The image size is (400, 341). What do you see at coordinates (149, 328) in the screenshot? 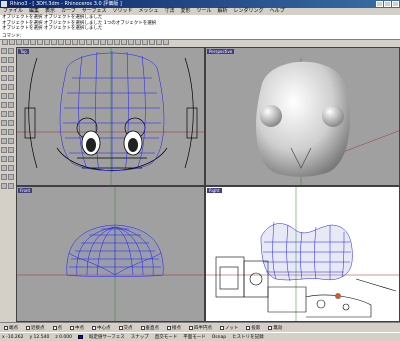
I see `osnap-perp: 垂直点` at bounding box center [149, 328].